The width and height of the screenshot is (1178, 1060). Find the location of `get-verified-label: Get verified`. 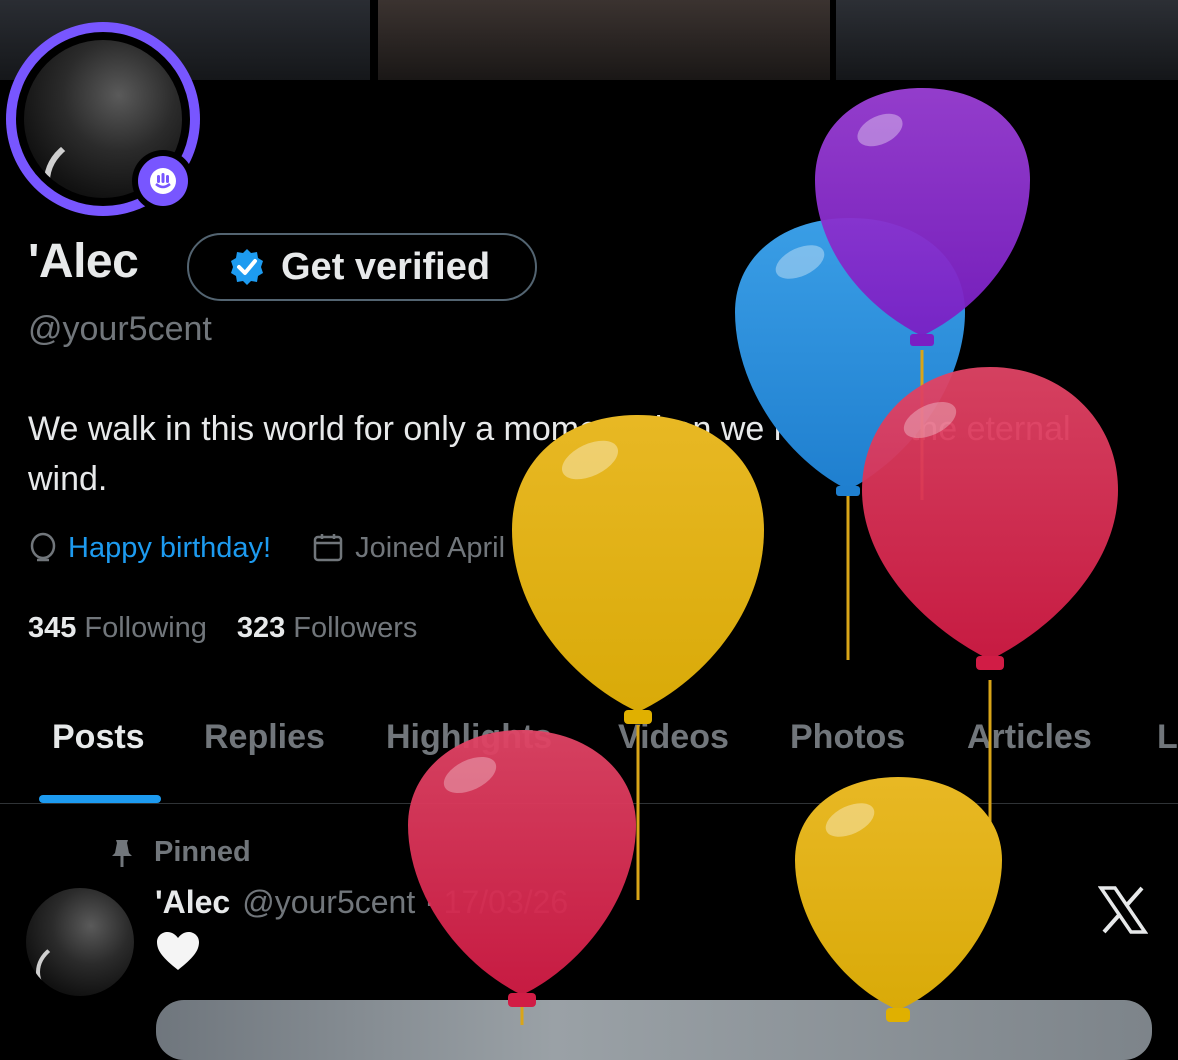

get-verified-label: Get verified is located at coordinates (386, 266).